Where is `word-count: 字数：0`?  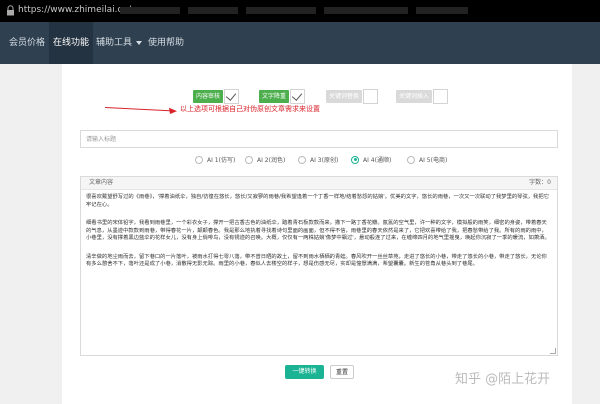 word-count: 字数：0 is located at coordinates (540, 182).